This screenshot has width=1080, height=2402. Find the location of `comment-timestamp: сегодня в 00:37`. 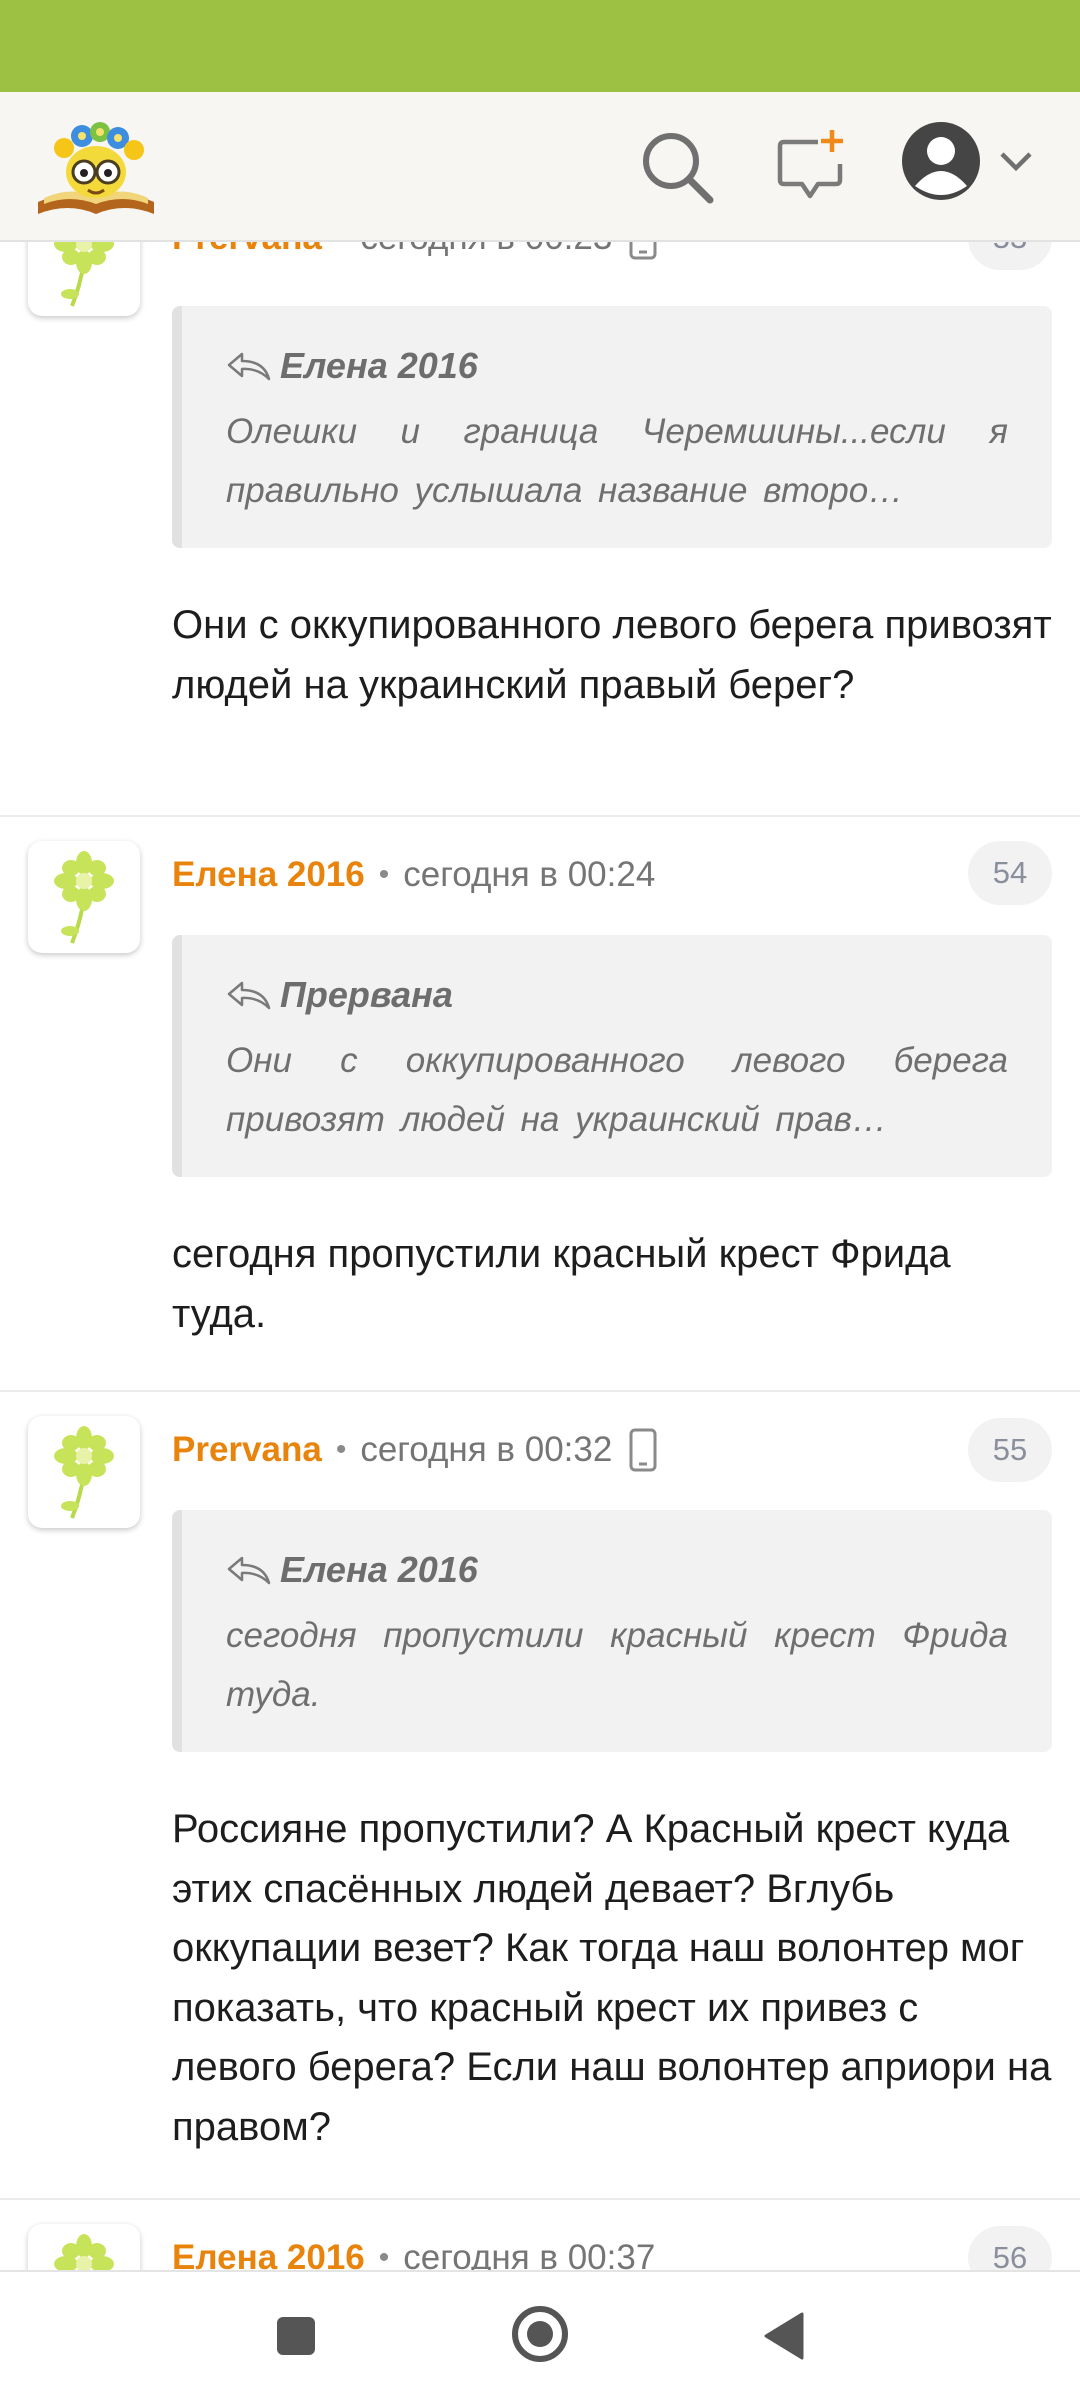

comment-timestamp: сегодня в 00:37 is located at coordinates (529, 2254).